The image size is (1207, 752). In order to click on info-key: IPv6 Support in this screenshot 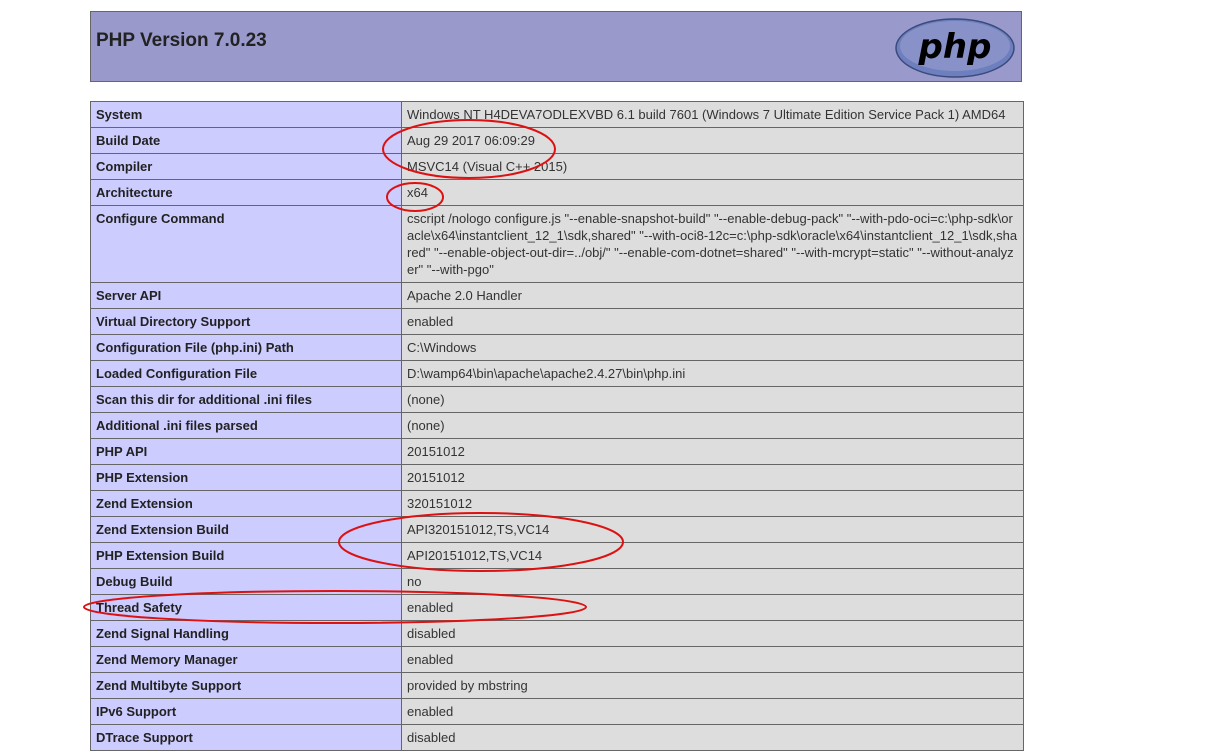, I will do `click(246, 711)`.